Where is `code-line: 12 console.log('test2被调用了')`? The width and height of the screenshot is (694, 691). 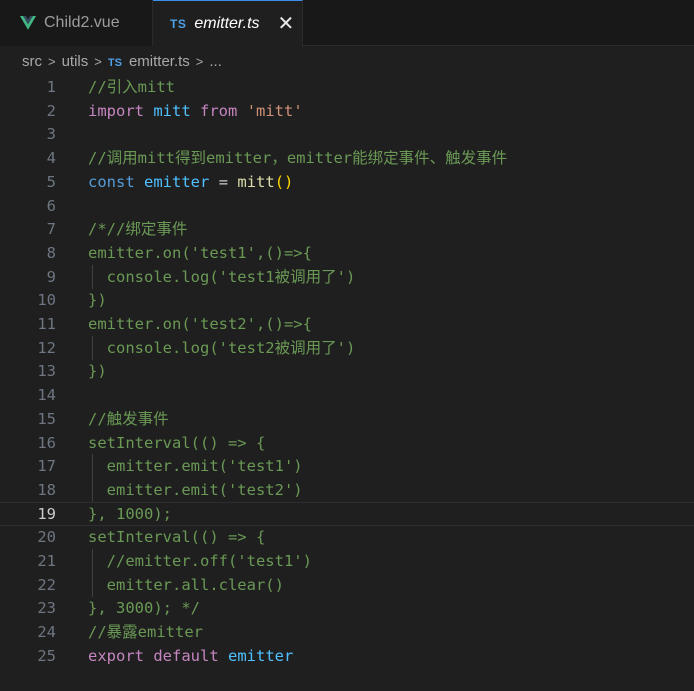 code-line: 12 console.log('test2被调用了') is located at coordinates (347, 347).